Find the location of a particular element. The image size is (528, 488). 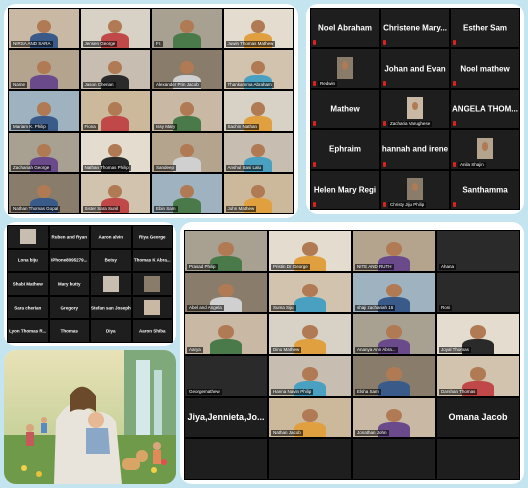

participant-video-tile: Hanna Navin Philip is located at coordinates (310, 376).